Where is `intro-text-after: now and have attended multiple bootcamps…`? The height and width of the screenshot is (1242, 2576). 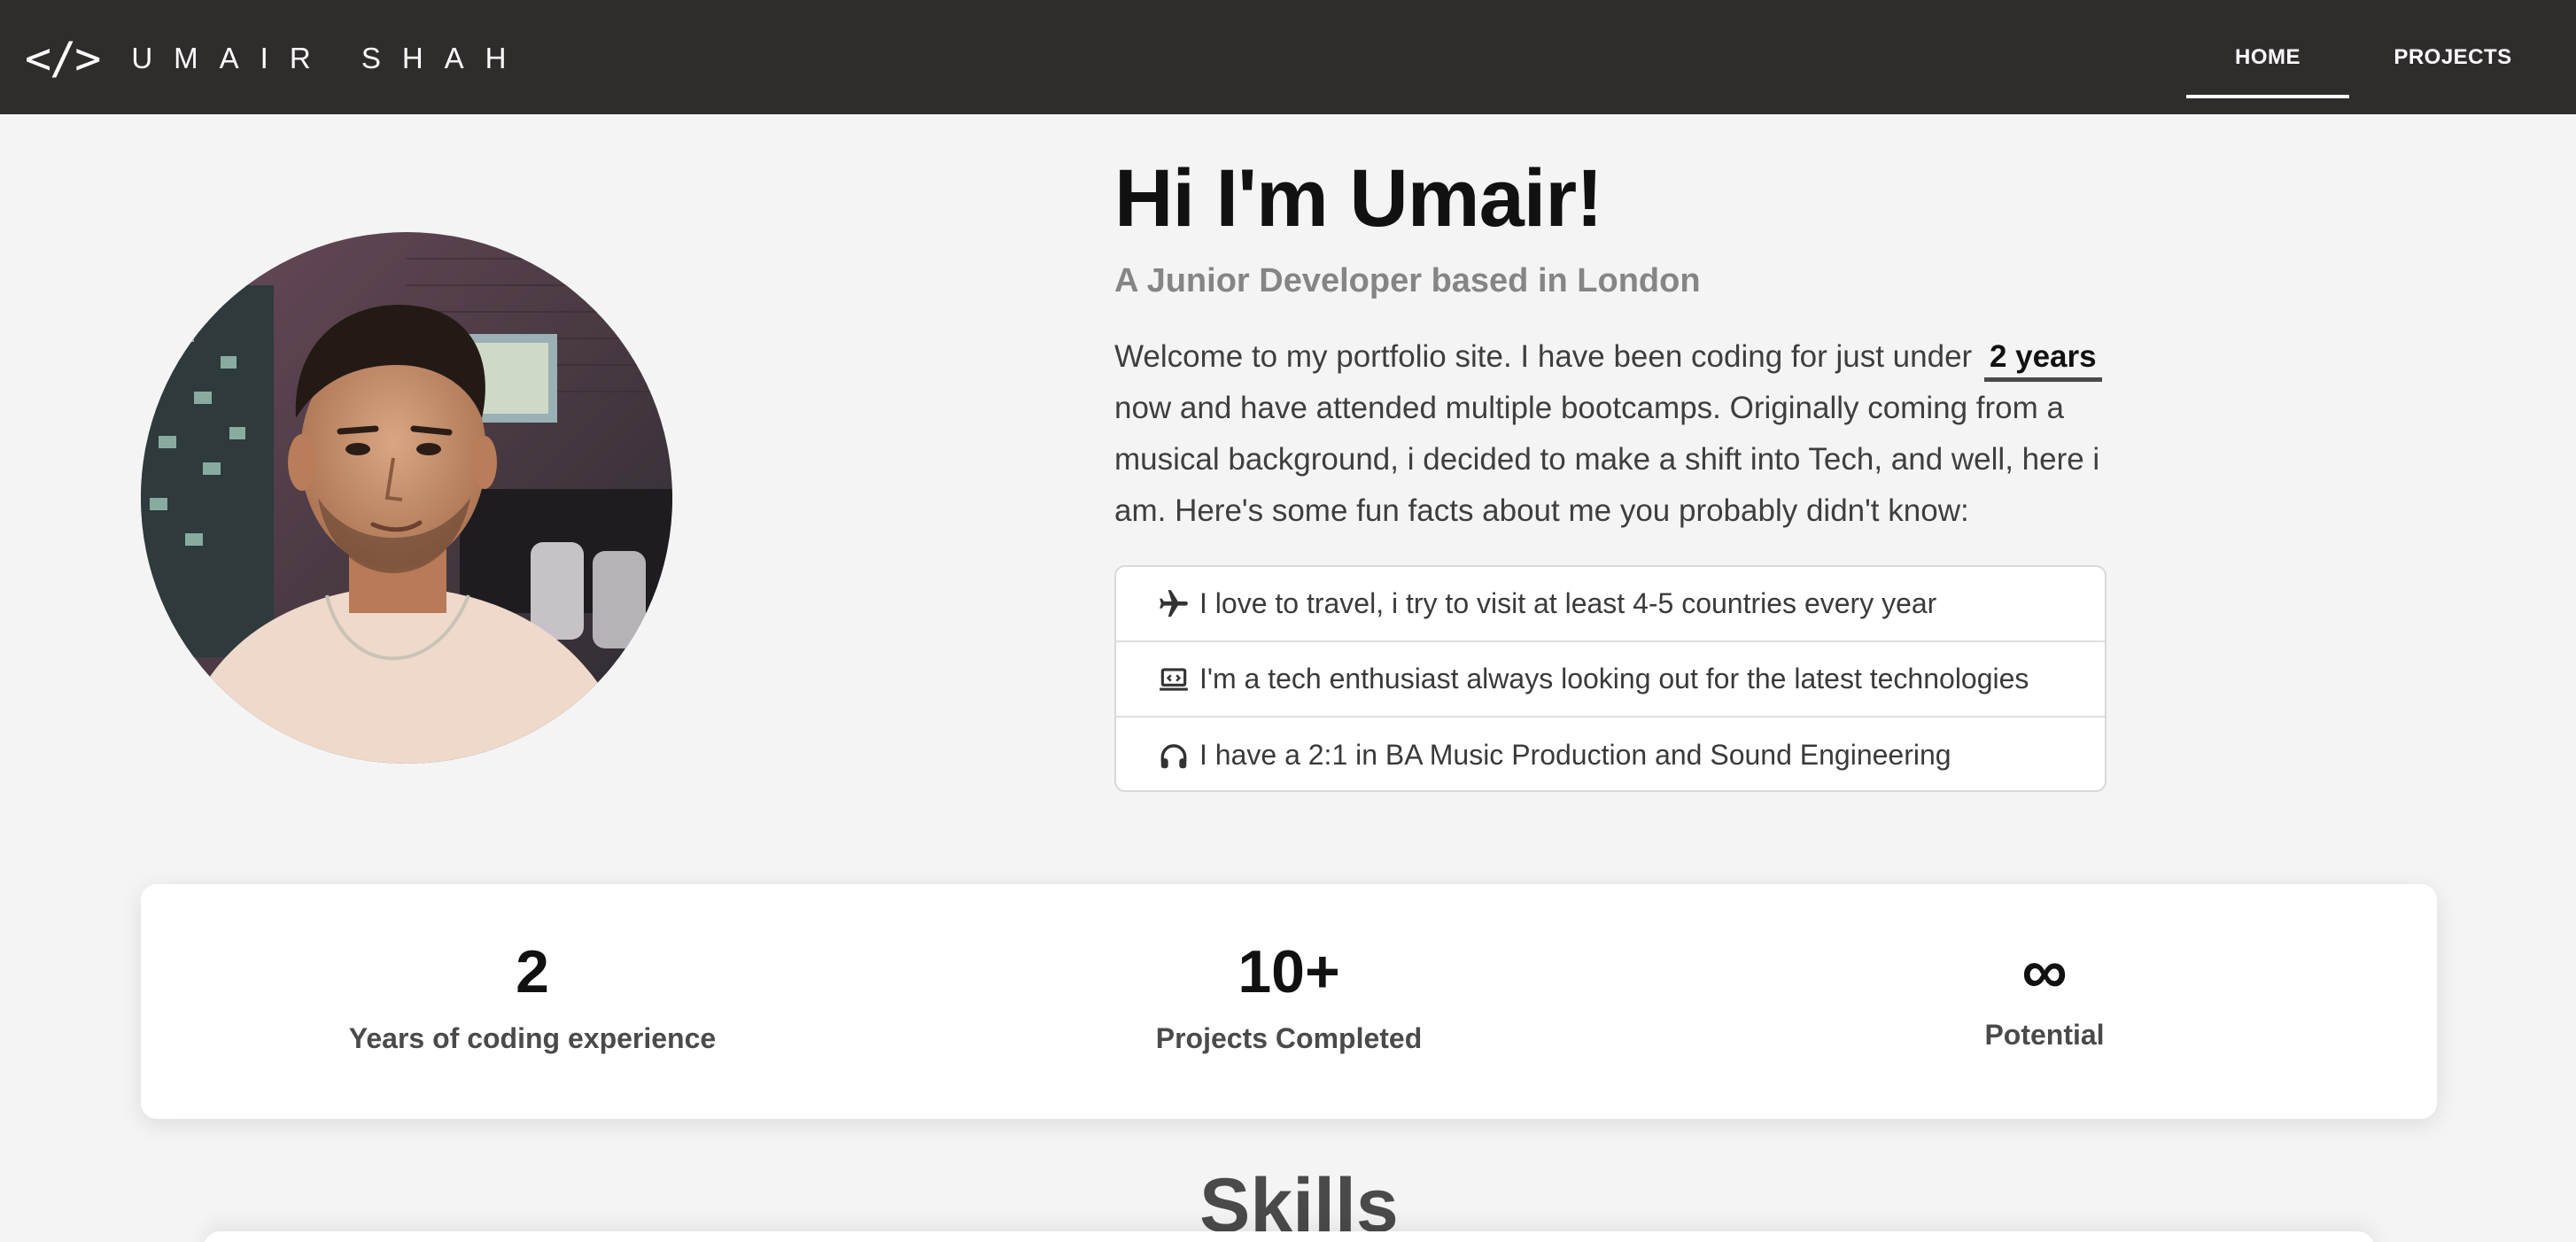
intro-text-after: now and have attended multiple bootcamps… is located at coordinates (1607, 459).